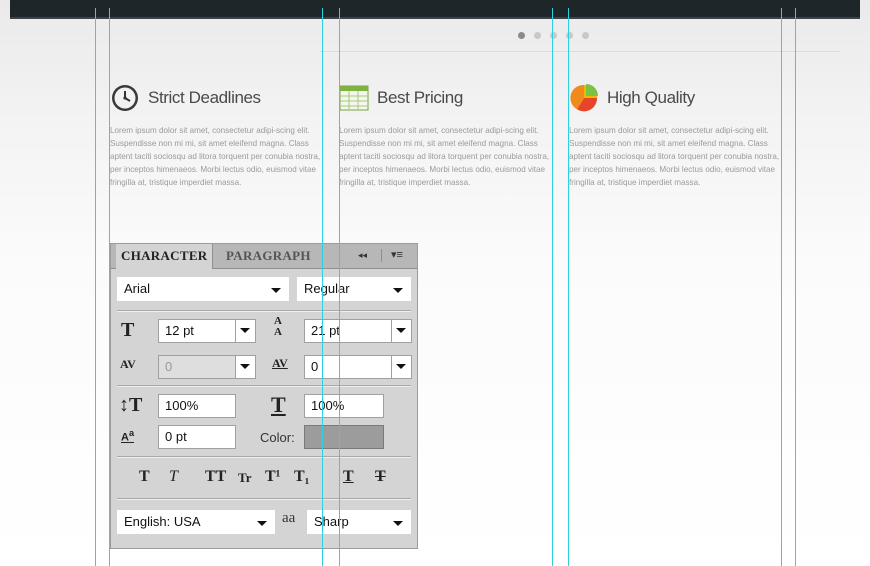  Describe the element at coordinates (207, 331) in the screenshot. I see `font-size-field: 12 pt` at that location.